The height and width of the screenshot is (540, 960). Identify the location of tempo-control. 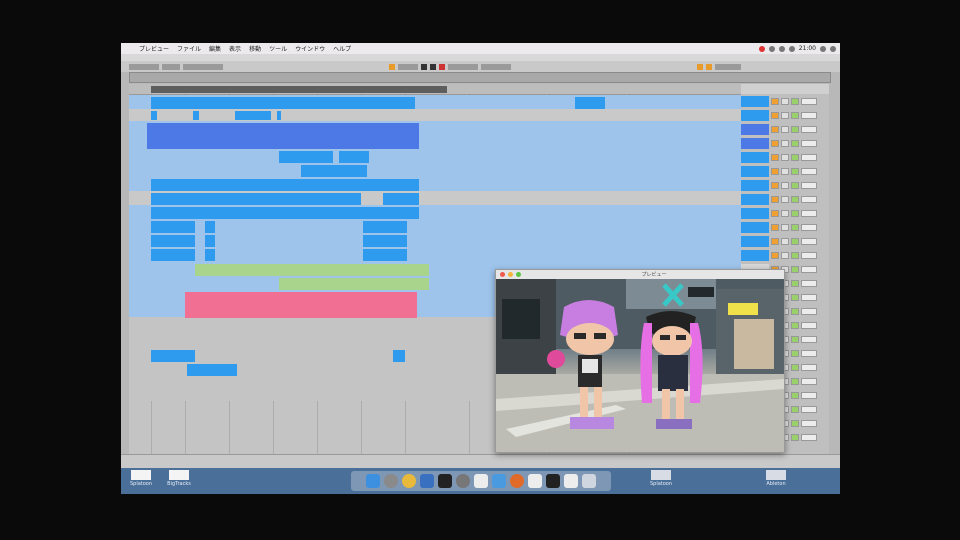
(144, 66).